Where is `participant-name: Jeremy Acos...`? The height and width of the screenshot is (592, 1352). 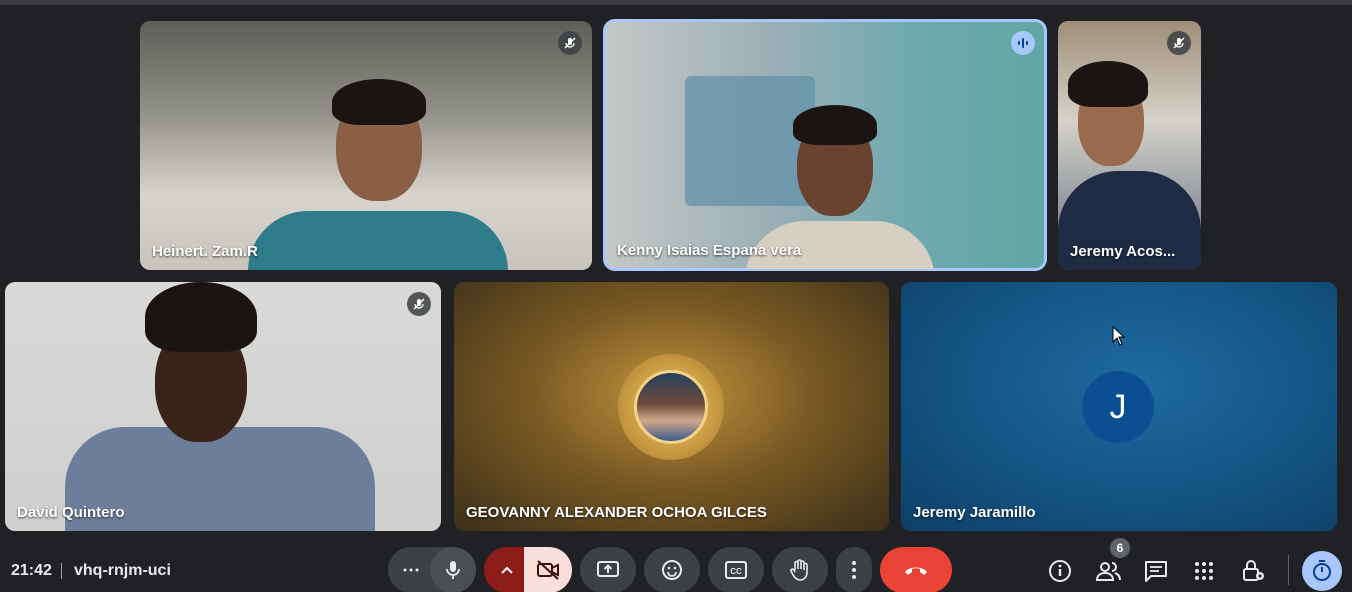
participant-name: Jeremy Acos... is located at coordinates (1123, 251).